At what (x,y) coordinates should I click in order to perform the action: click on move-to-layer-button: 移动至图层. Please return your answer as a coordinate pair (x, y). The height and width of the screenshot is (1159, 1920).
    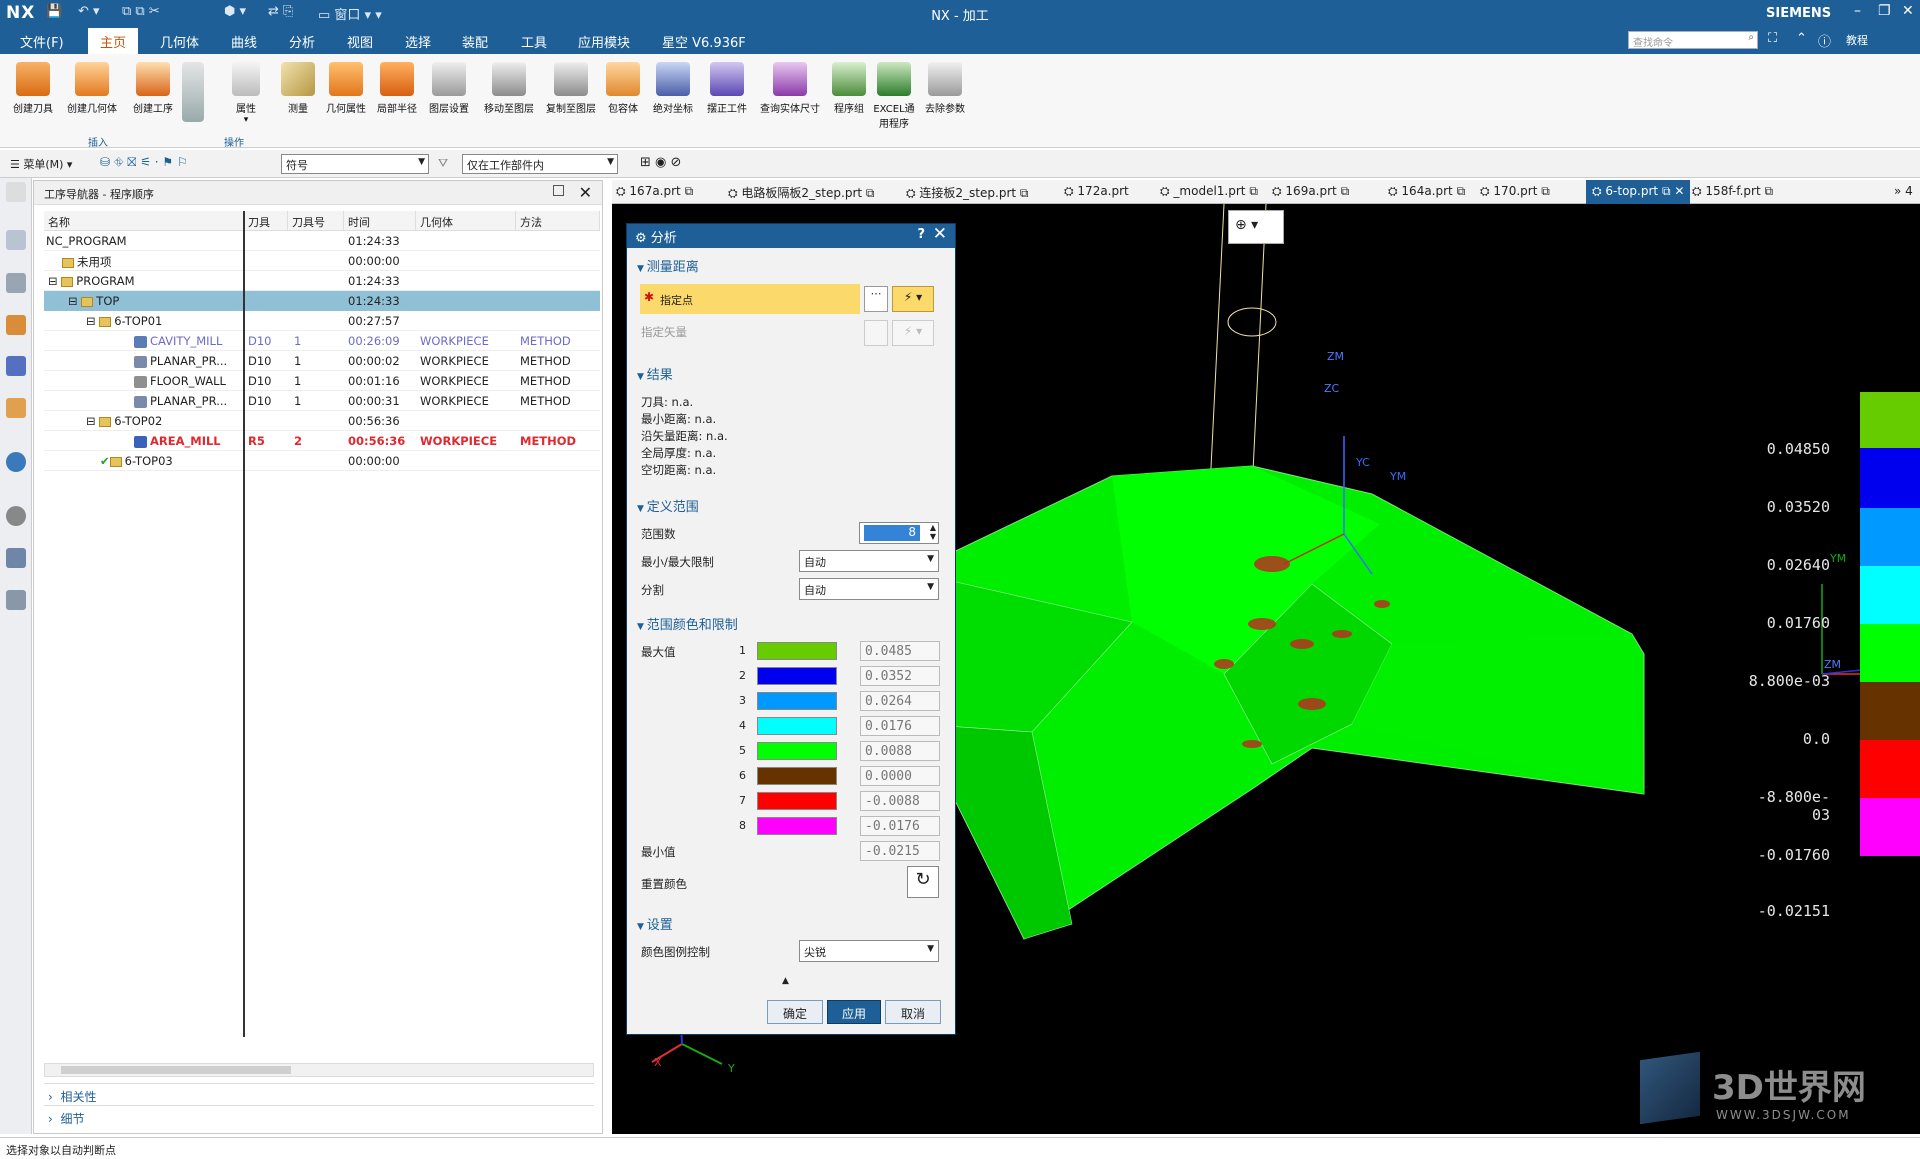
    Looking at the image, I should click on (509, 88).